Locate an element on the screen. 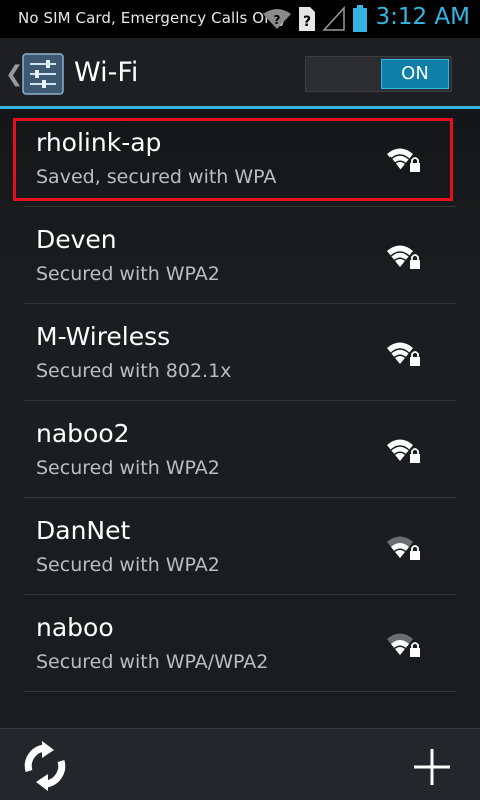 The width and height of the screenshot is (480, 800). sim-unknown-icon: ? is located at coordinates (307, 19).